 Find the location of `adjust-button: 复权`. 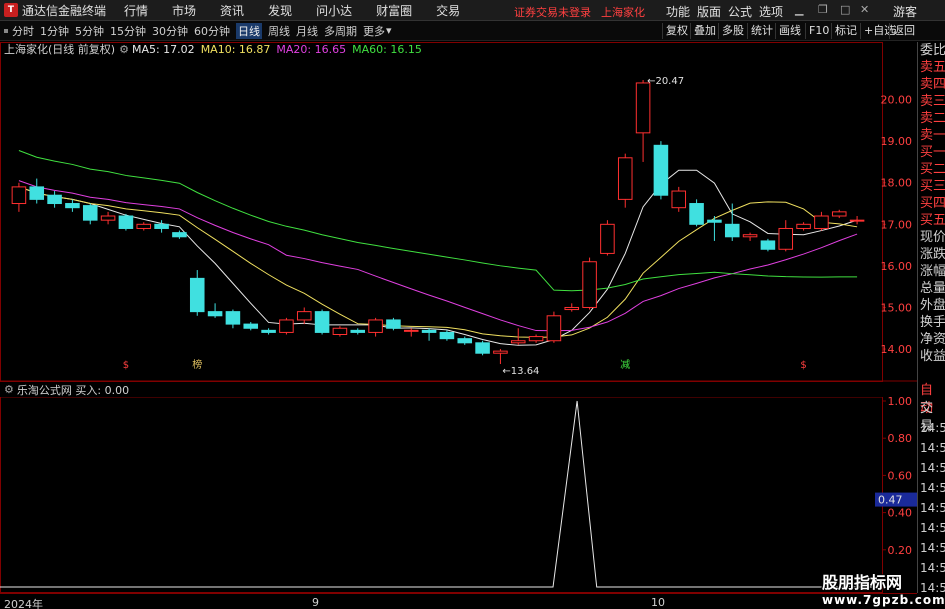

adjust-button: 复权 is located at coordinates (676, 31).